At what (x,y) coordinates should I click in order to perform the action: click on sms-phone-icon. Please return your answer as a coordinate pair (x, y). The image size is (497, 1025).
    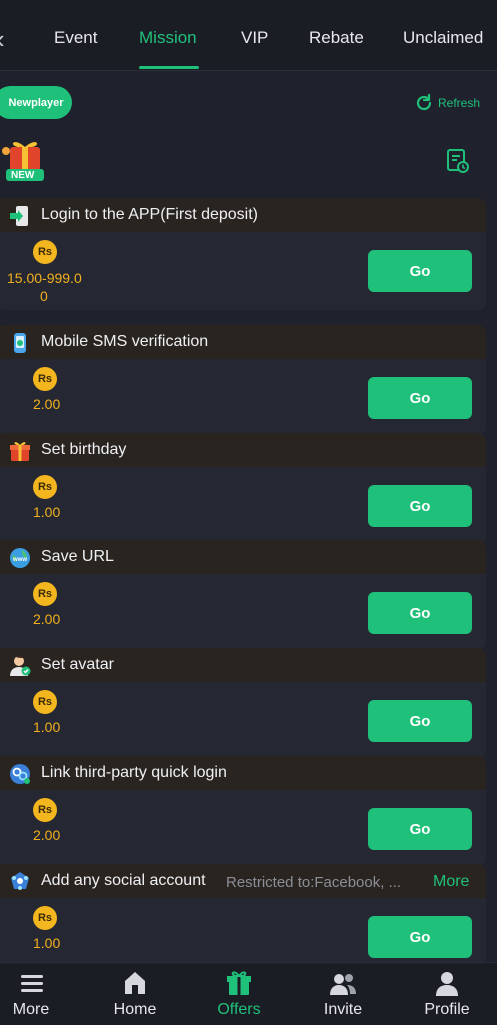
    Looking at the image, I should click on (20, 343).